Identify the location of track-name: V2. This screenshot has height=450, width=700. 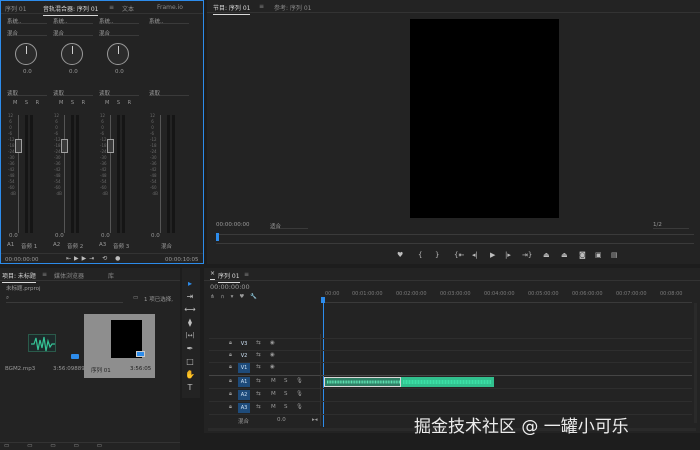
(244, 356).